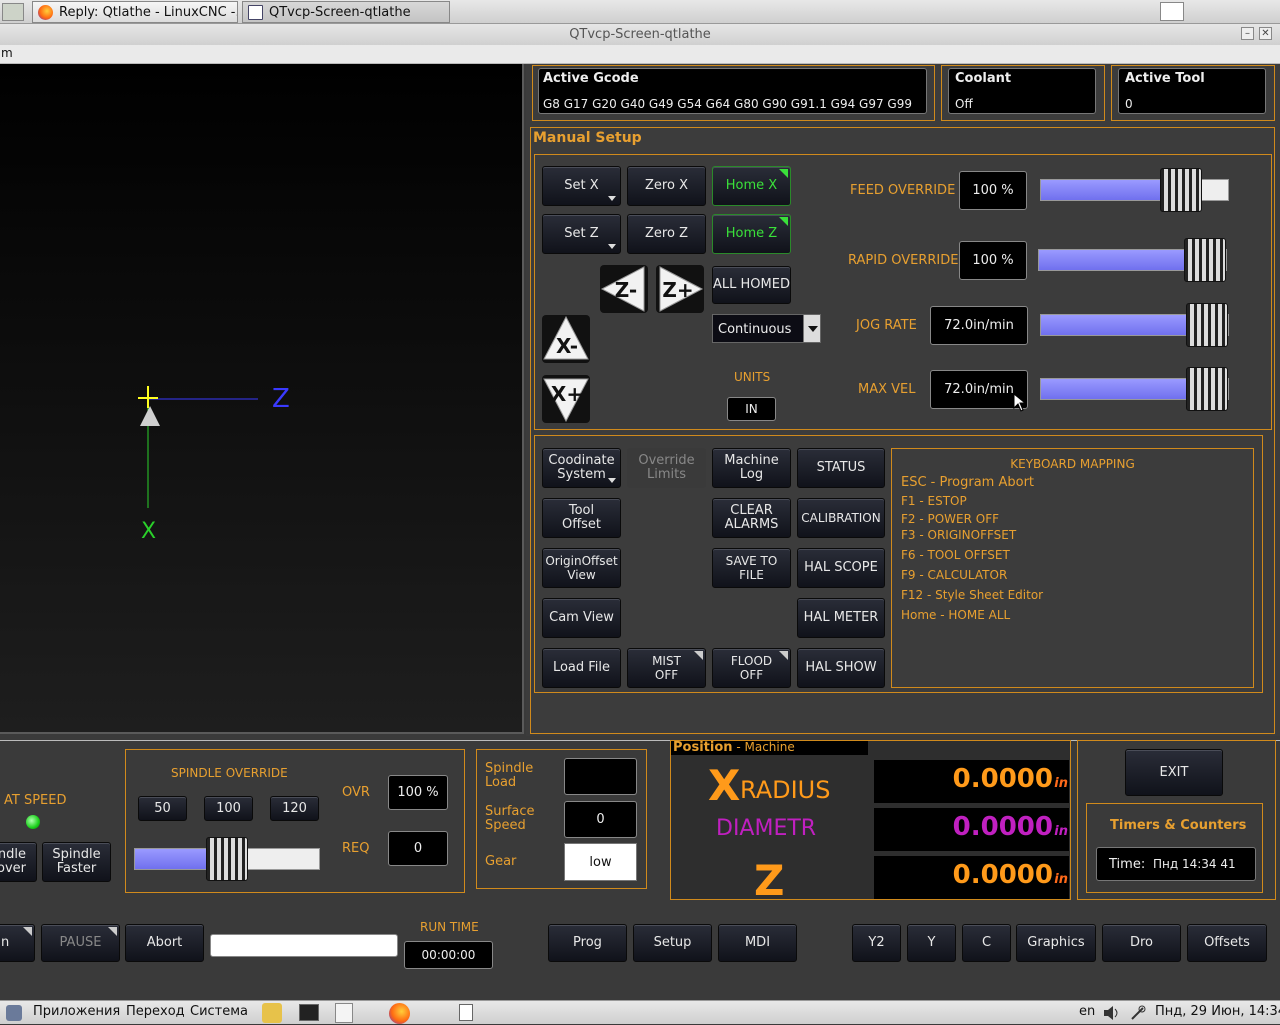 The height and width of the screenshot is (1025, 1280). I want to click on network-icon, so click(1138, 1013).